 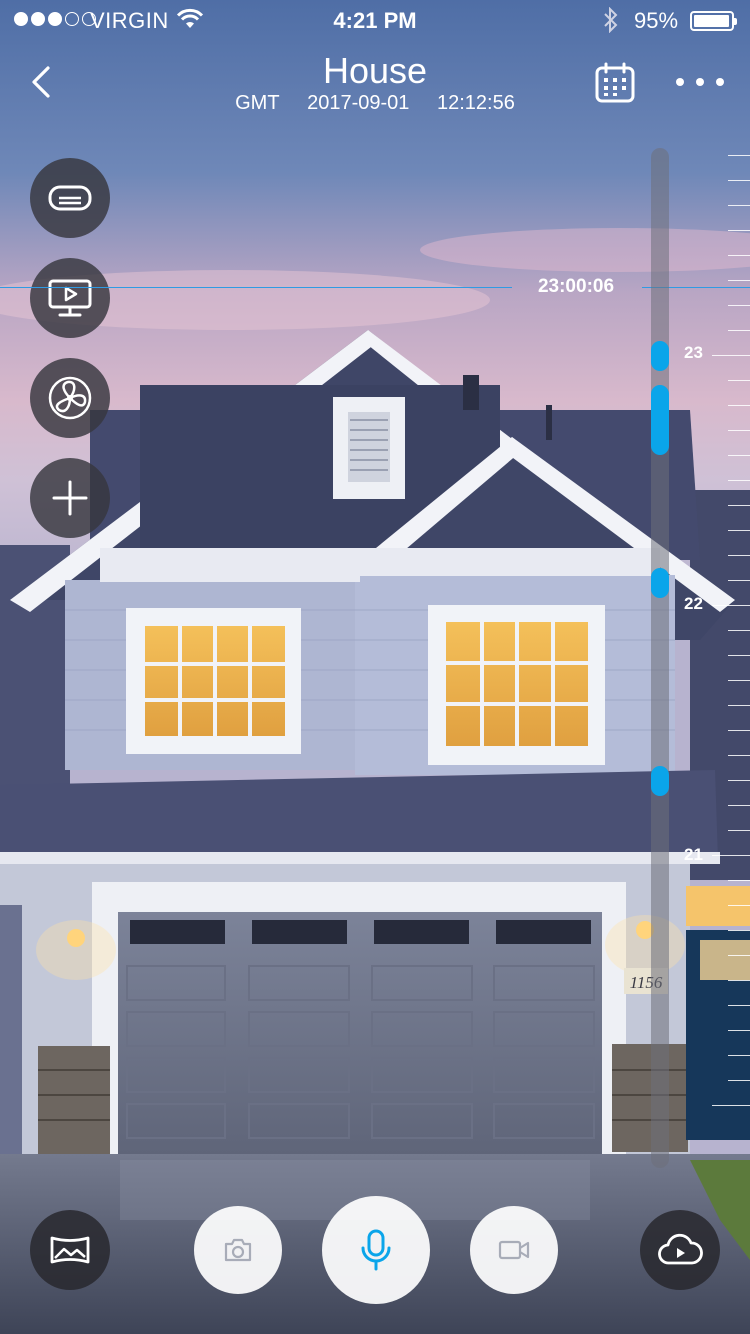 I want to click on video-camera-icon, so click(x=514, y=1250).